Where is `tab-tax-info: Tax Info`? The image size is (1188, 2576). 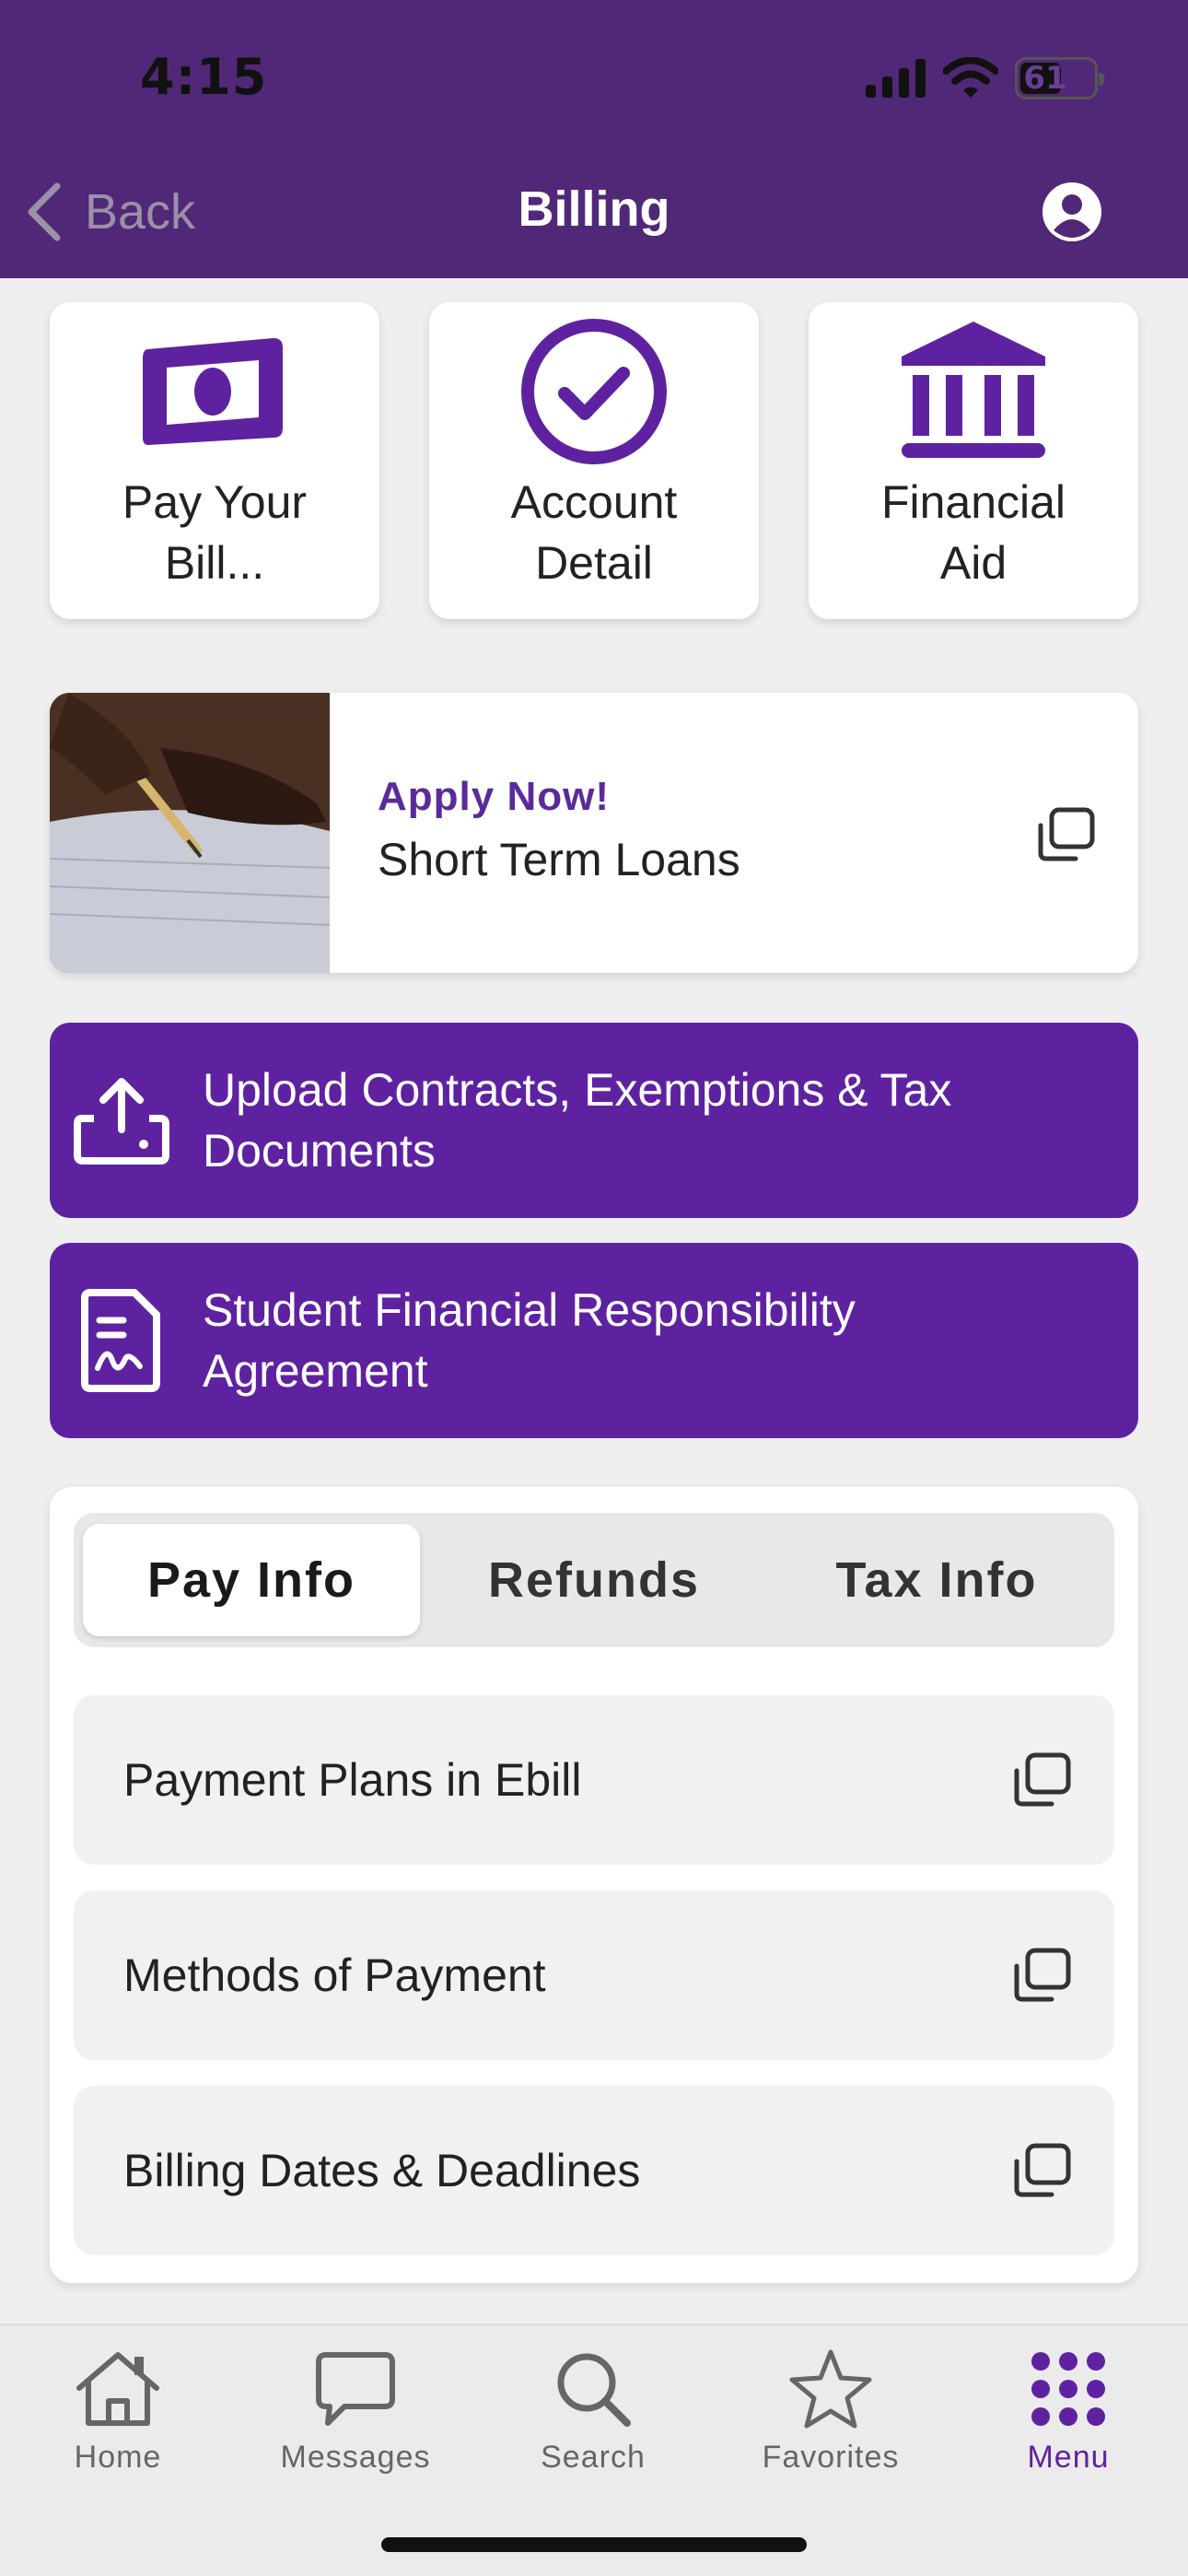 tab-tax-info: Tax Info is located at coordinates (937, 1580).